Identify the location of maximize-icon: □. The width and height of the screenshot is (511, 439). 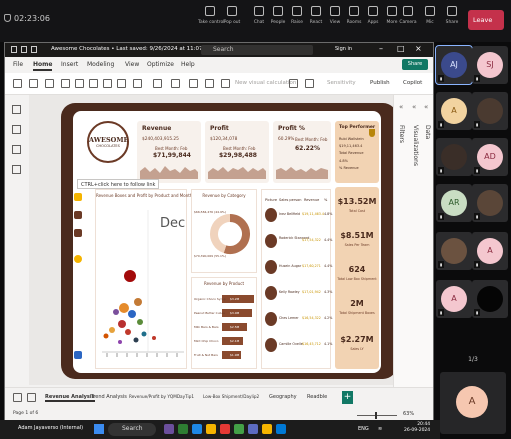
(401, 48).